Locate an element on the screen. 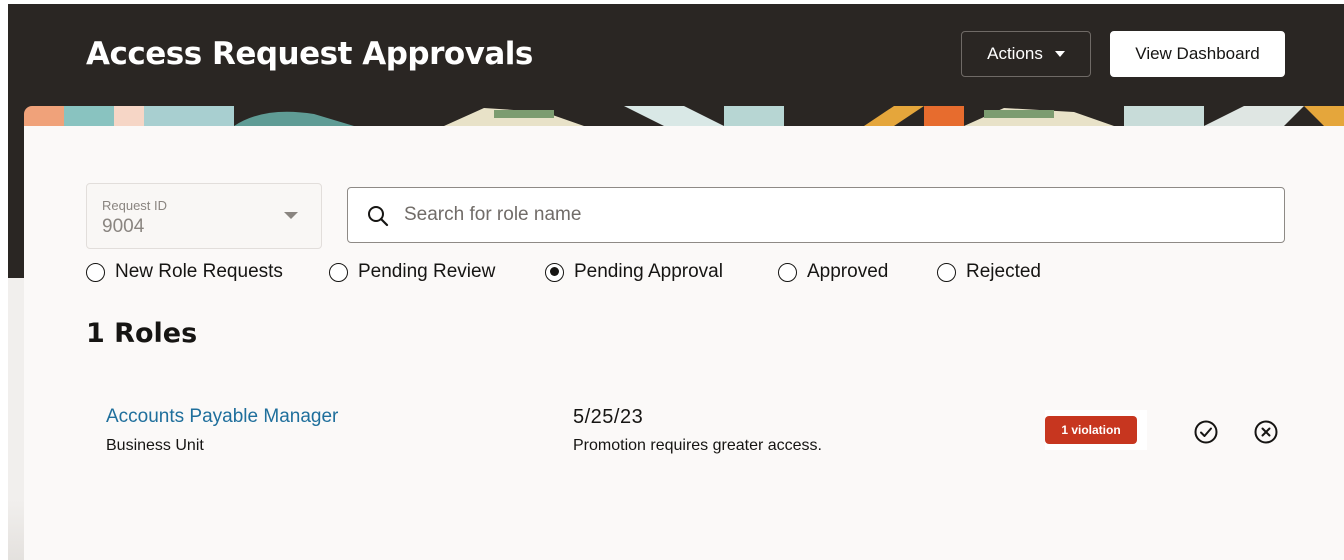 This screenshot has width=1344, height=560. radio-rejected: Rejected is located at coordinates (989, 272).